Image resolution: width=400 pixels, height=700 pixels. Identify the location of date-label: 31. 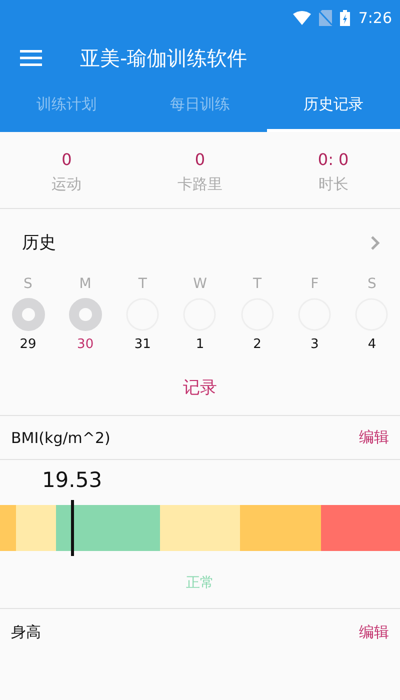
(142, 344).